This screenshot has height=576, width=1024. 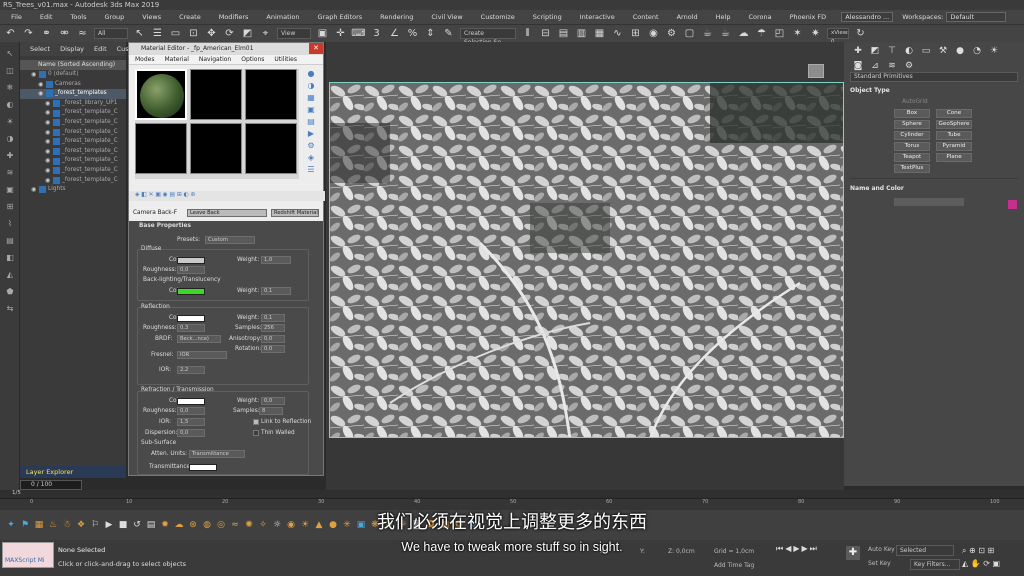 What do you see at coordinates (512, 494) in the screenshot?
I see `time-slider: 1/5` at bounding box center [512, 494].